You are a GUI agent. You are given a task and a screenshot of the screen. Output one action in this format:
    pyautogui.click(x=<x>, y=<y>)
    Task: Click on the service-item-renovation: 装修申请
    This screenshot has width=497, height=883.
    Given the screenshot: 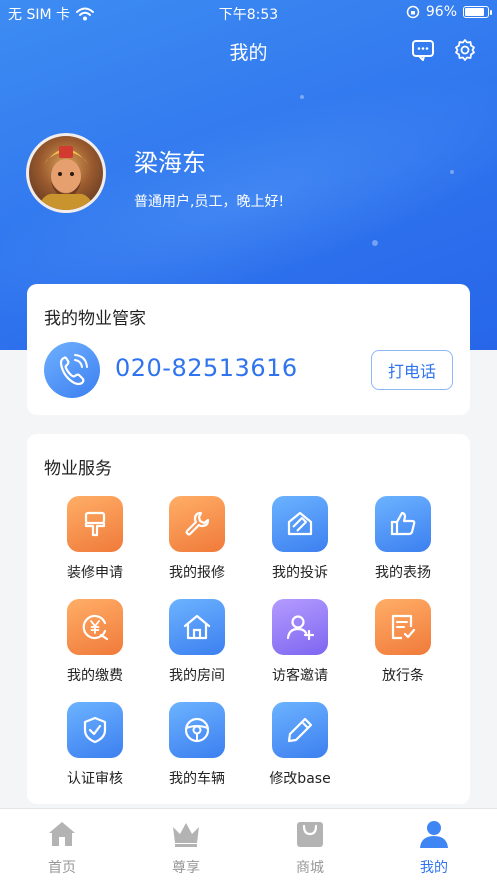 What is the action you would take?
    pyautogui.click(x=95, y=539)
    